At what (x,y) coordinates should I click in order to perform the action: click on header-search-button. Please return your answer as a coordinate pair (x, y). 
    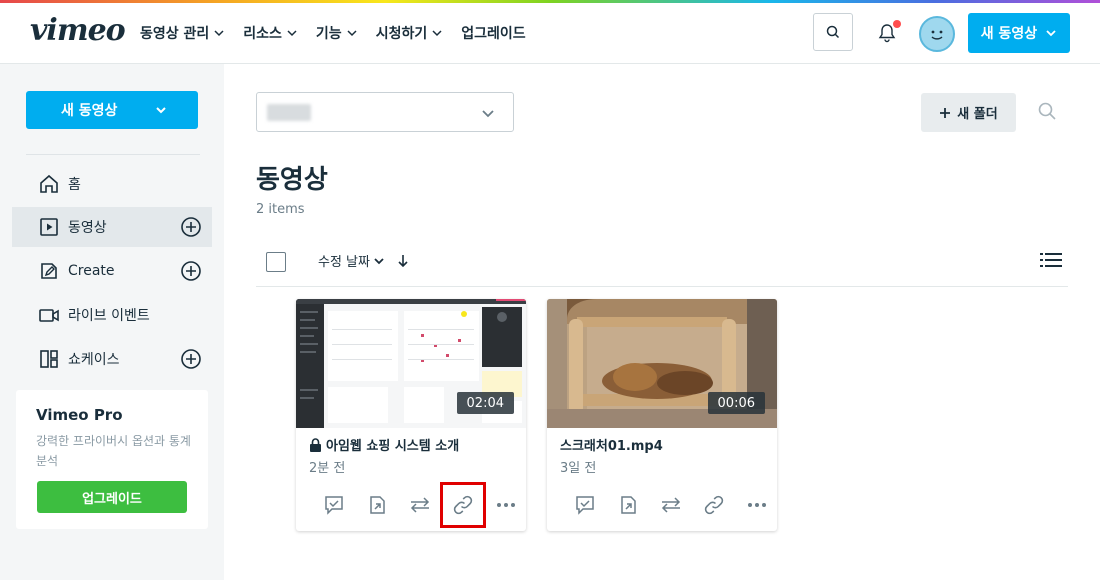
    Looking at the image, I should click on (833, 32).